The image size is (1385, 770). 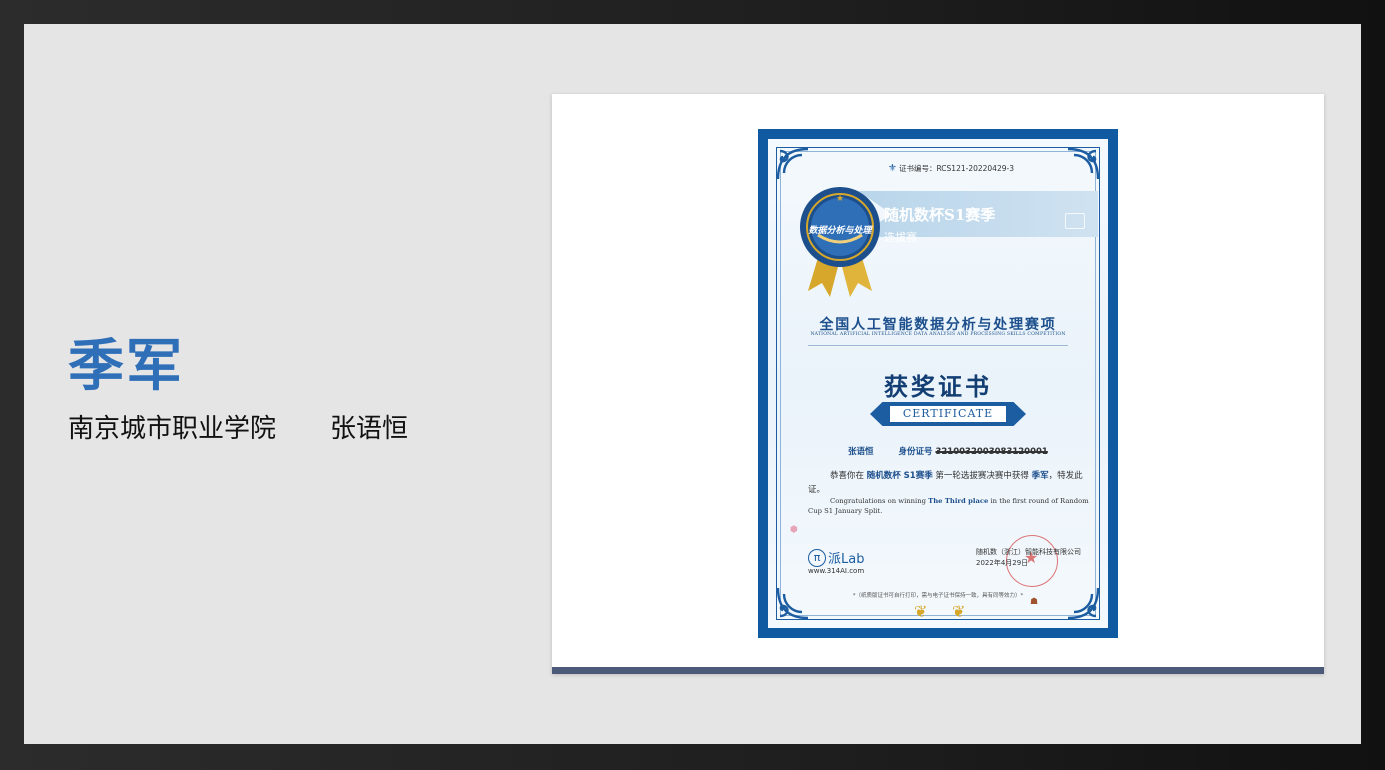 What do you see at coordinates (836, 557) in the screenshot?
I see `pilab-logo: π 派Lab` at bounding box center [836, 557].